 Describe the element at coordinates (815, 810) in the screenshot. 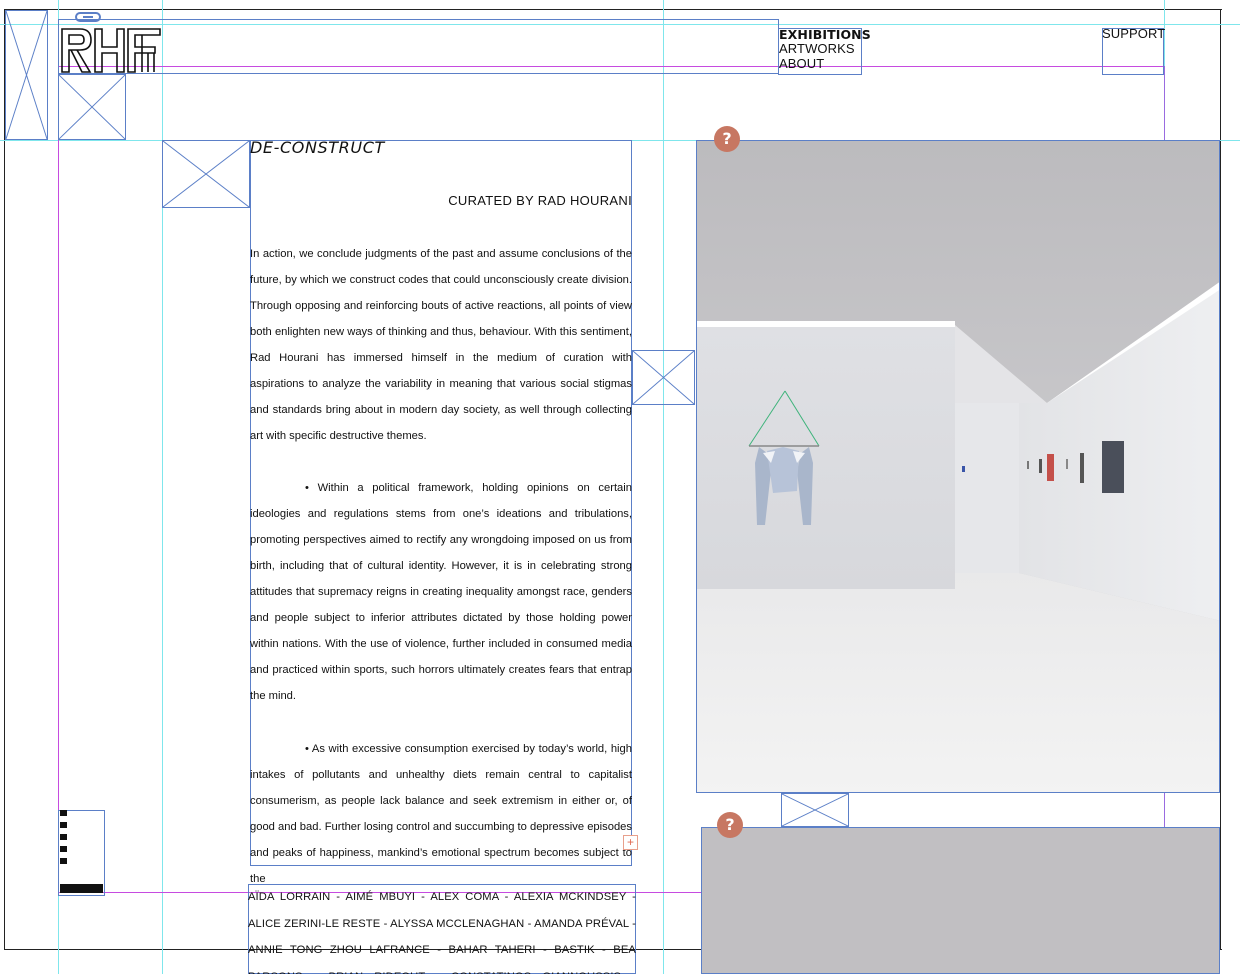

I see `caption-image-placeholder` at that location.